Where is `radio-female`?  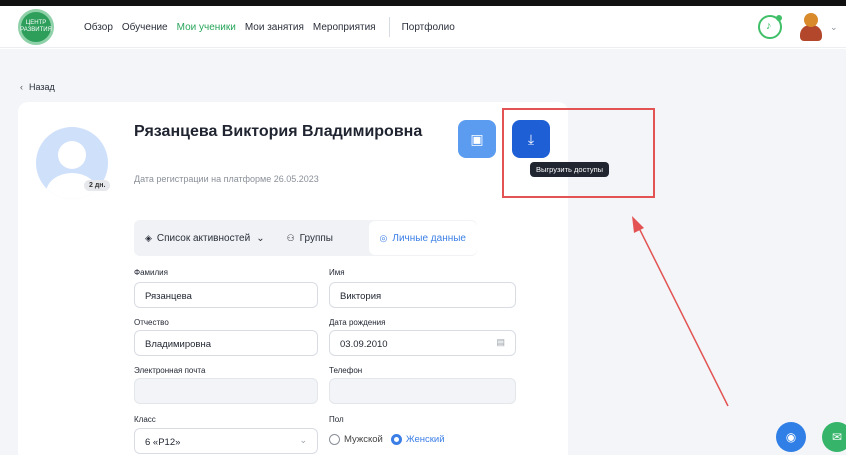 radio-female is located at coordinates (396, 439).